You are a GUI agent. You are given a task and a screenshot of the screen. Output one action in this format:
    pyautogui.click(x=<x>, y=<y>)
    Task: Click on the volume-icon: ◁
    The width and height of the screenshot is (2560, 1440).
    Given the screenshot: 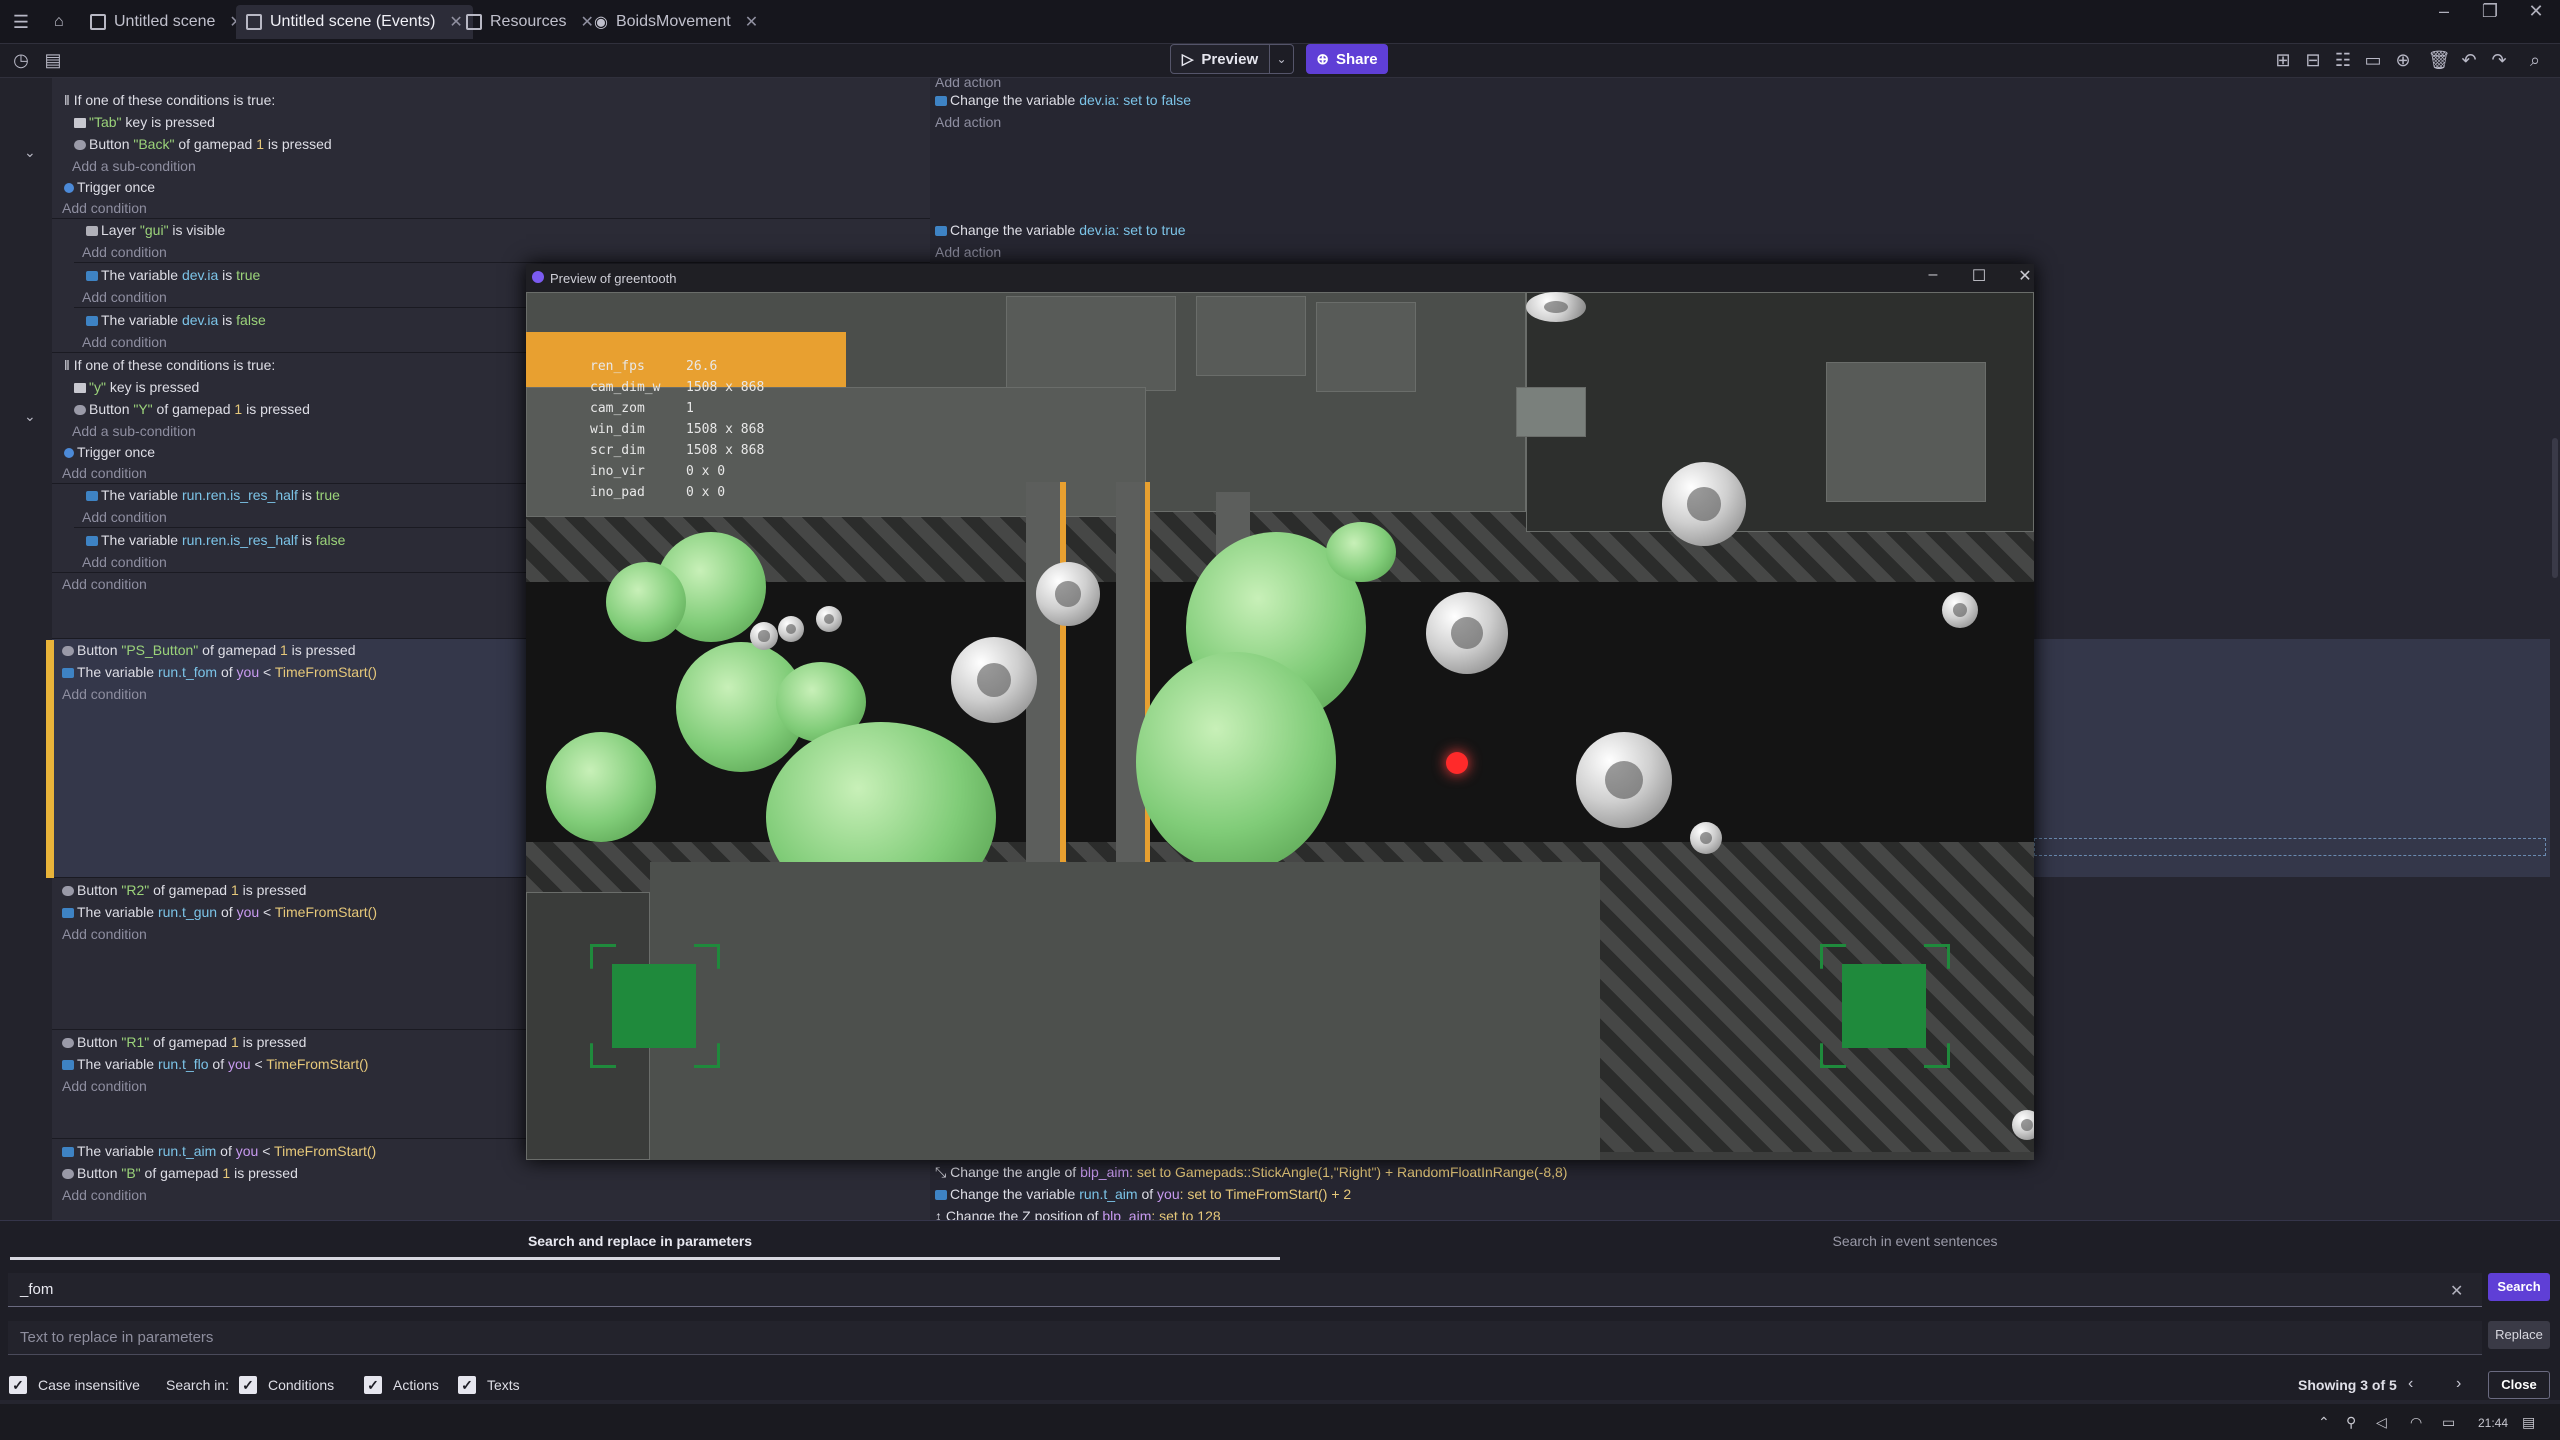 What is the action you would take?
    pyautogui.click(x=2381, y=1422)
    